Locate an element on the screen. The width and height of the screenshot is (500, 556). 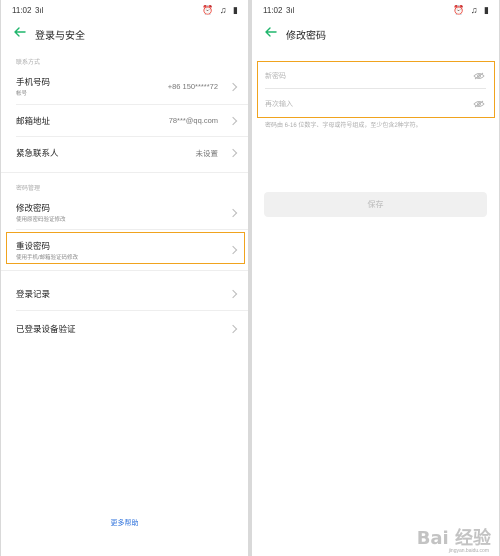
email-value: 78***@qq.com is located at coordinates (193, 120).